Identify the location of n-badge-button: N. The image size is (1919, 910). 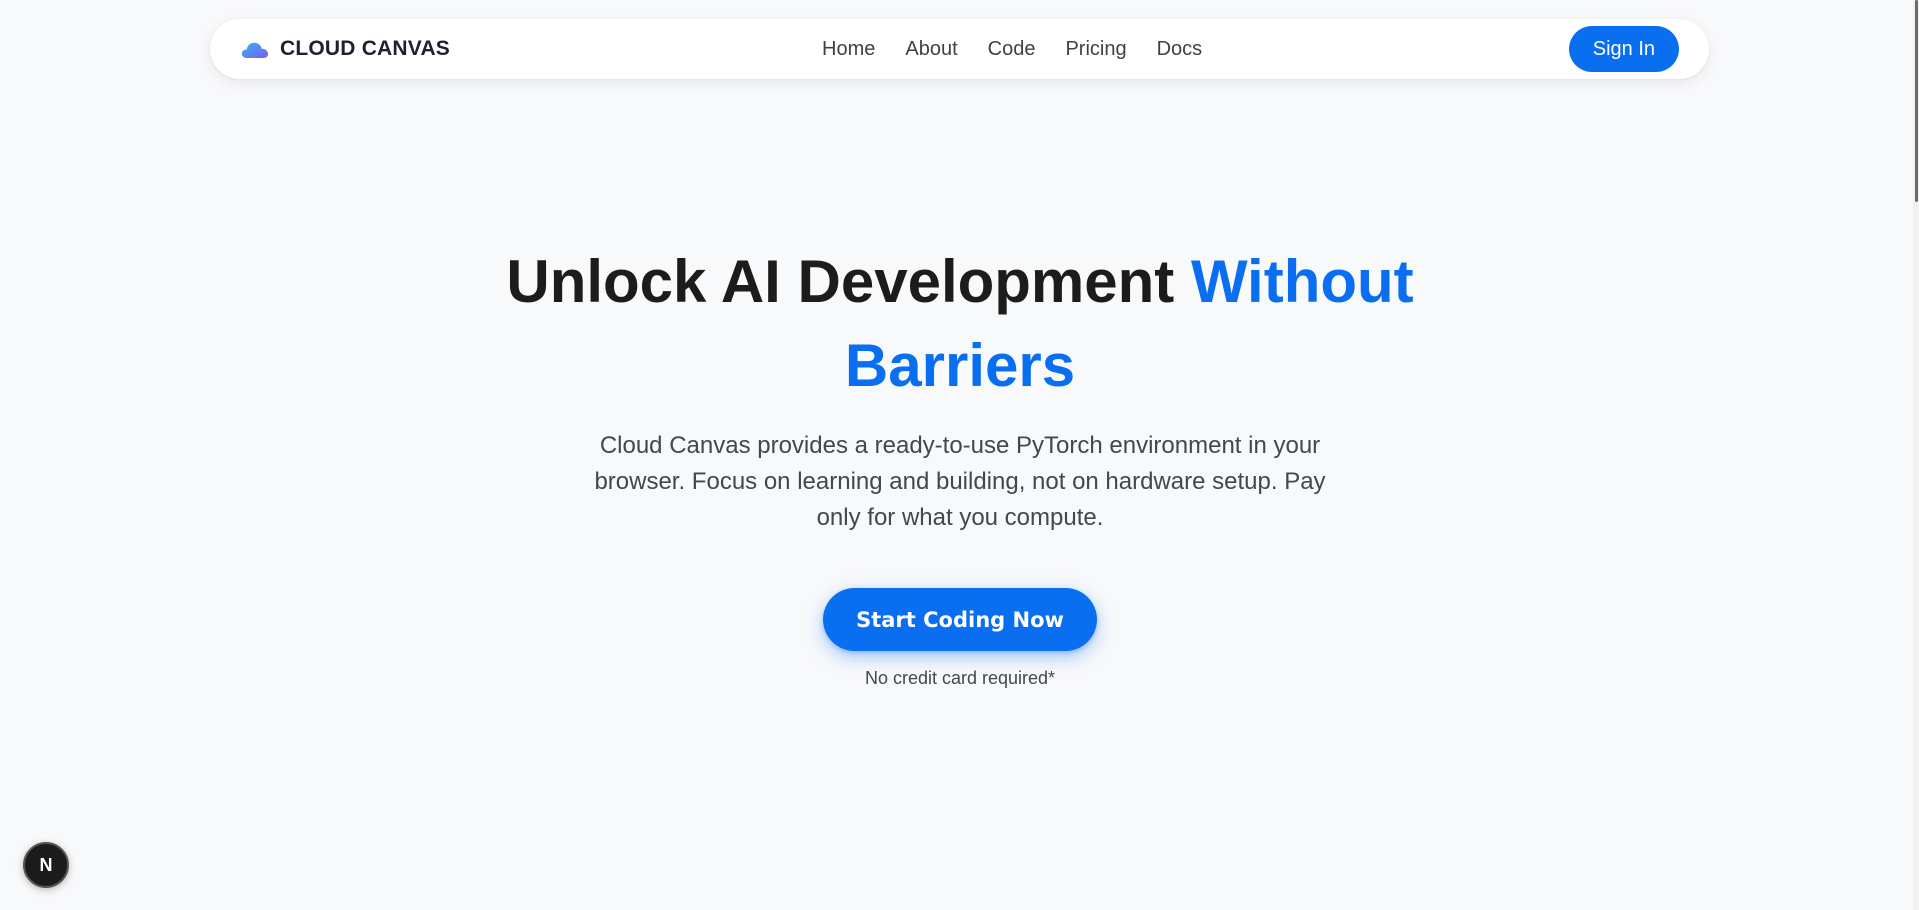
(46, 865).